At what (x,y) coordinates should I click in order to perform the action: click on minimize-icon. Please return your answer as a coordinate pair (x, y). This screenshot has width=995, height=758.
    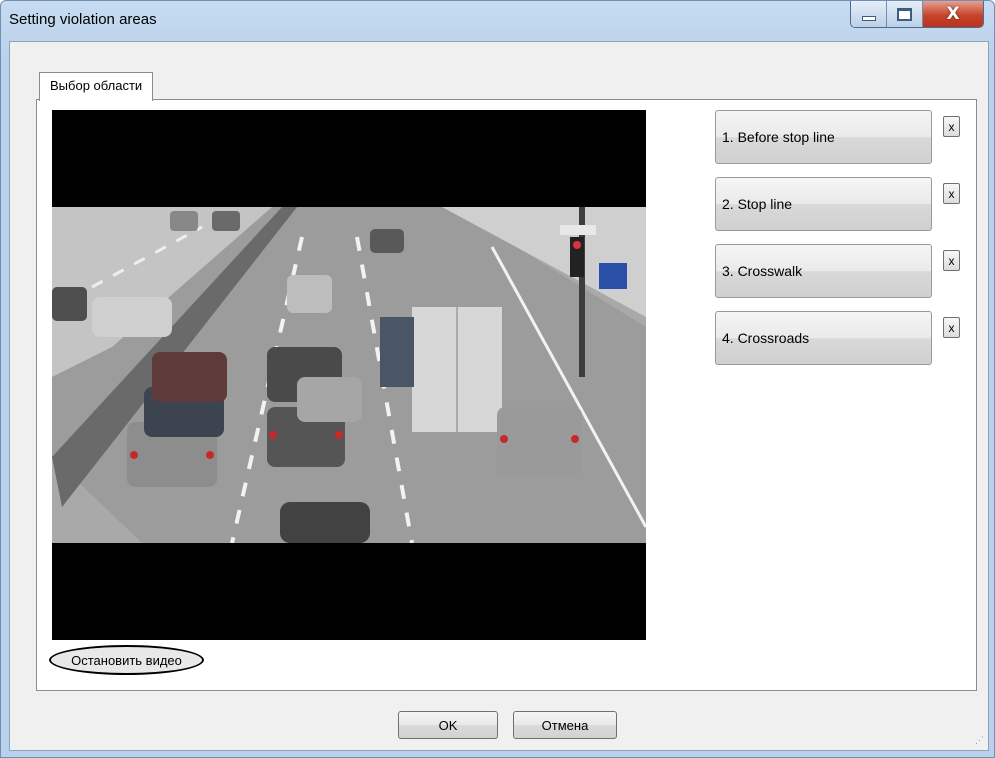
    Looking at the image, I should click on (868, 18).